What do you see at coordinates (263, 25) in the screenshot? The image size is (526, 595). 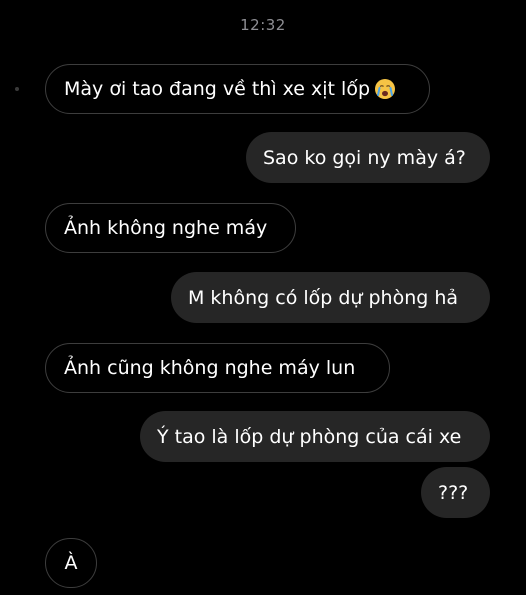 I see `message-timestamp: 12:32` at bounding box center [263, 25].